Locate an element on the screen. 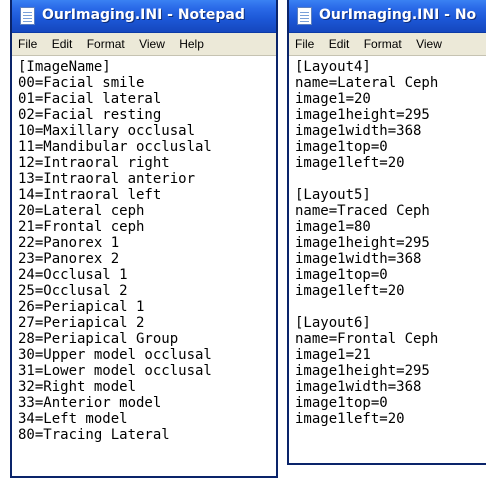 Image resolution: width=489 pixels, height=490 pixels. text-line: 21=Frontal ceph is located at coordinates (81, 227).